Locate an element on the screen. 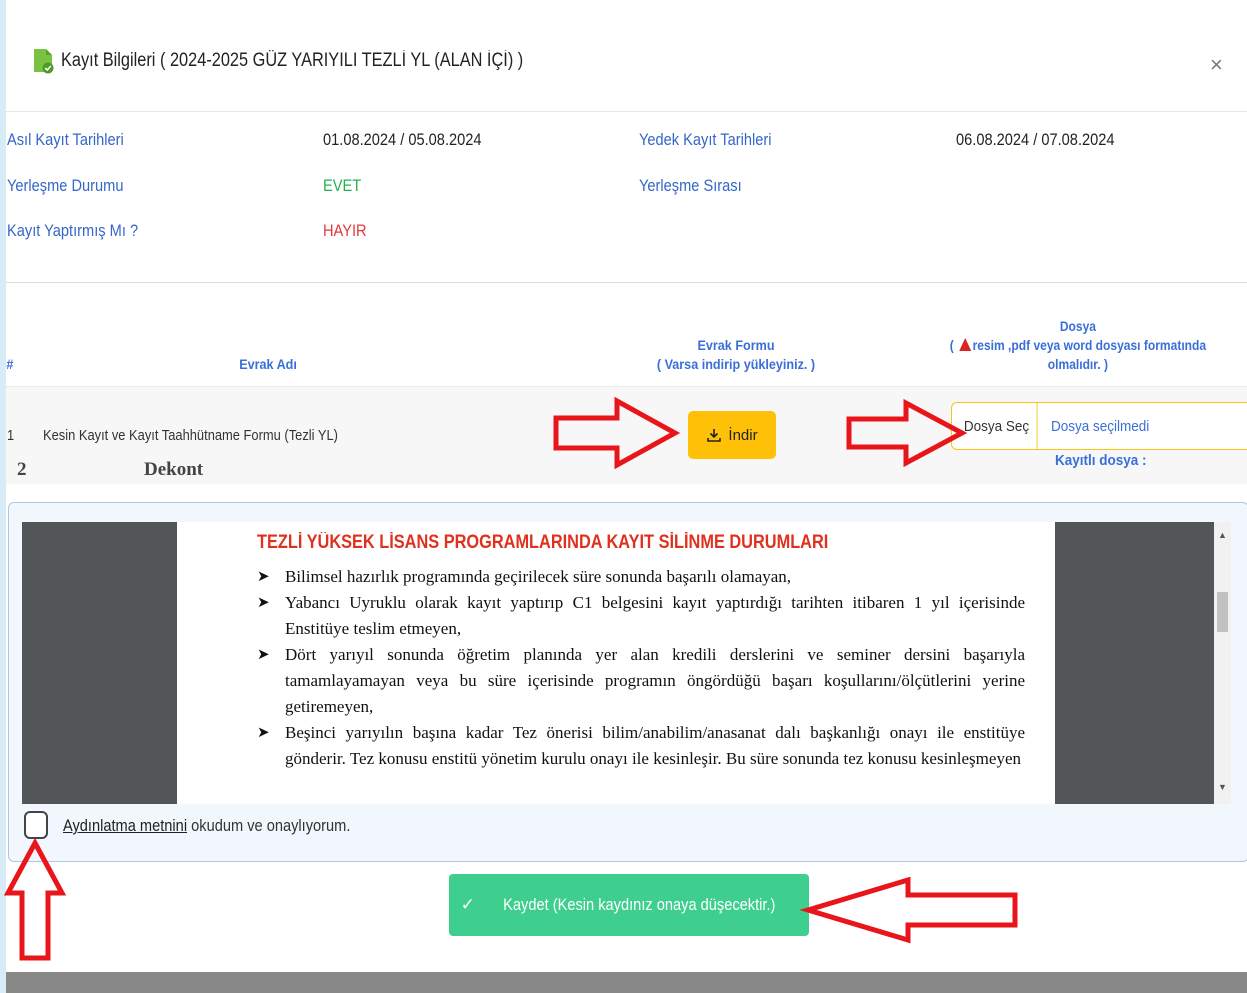 This screenshot has height=993, width=1247. yerlesme-durumu-value: EVET is located at coordinates (342, 185).